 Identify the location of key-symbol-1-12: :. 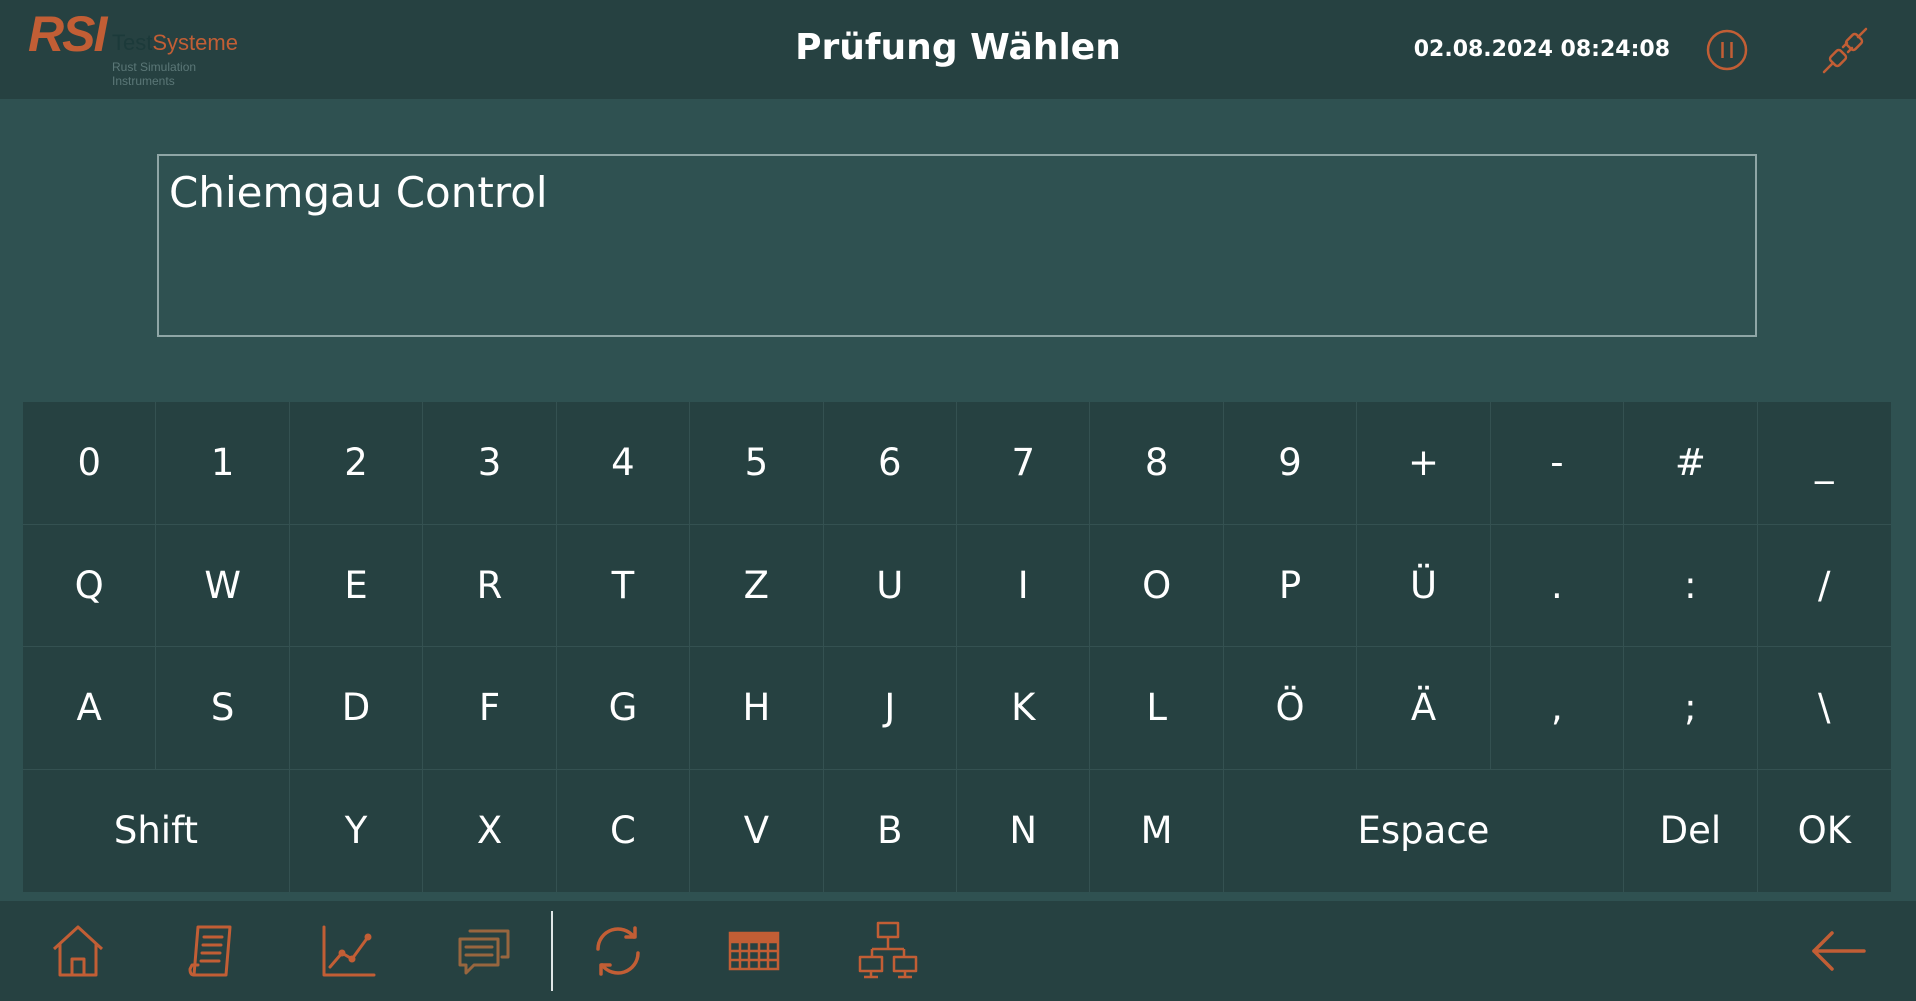
(1691, 585).